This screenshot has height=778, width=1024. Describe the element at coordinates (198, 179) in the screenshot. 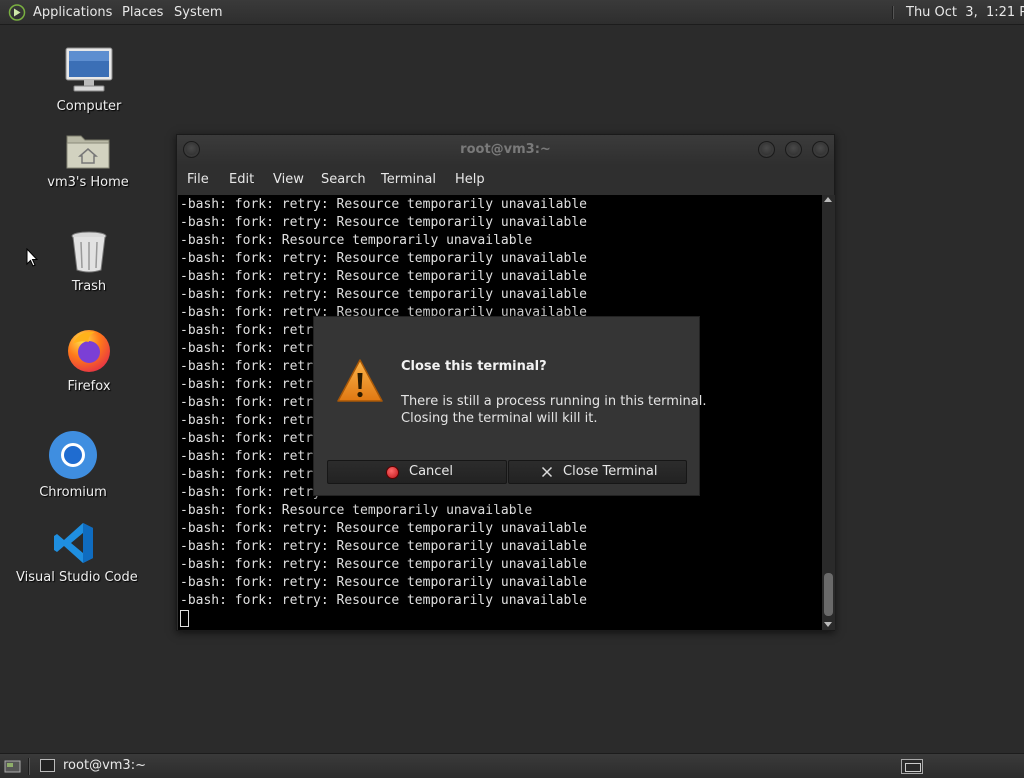

I see `menu-file: File` at that location.